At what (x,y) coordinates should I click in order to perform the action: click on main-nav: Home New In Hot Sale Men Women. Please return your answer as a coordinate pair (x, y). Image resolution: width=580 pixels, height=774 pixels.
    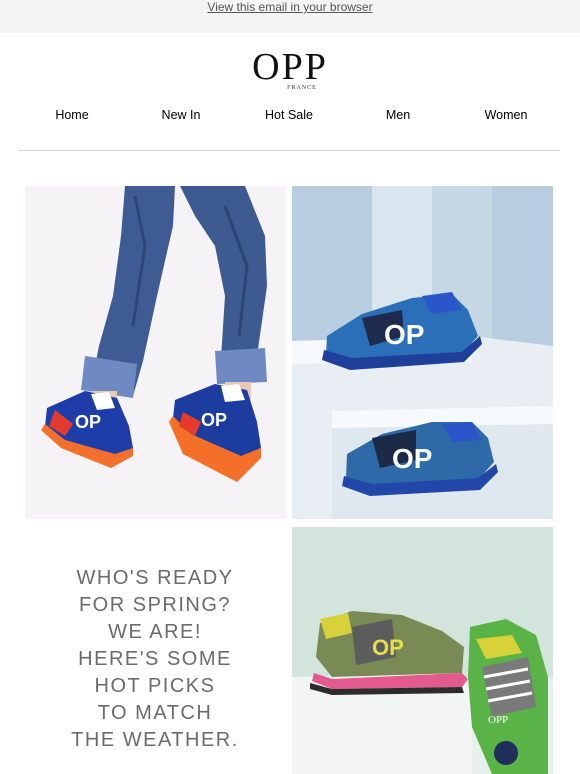
    Looking at the image, I should click on (290, 117).